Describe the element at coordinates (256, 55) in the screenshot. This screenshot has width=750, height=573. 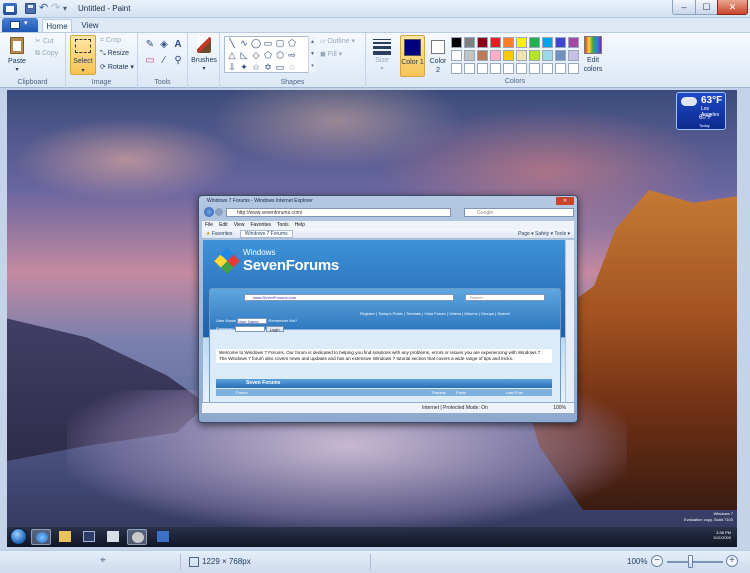
I see `diamond-shape-icon: ◇` at that location.